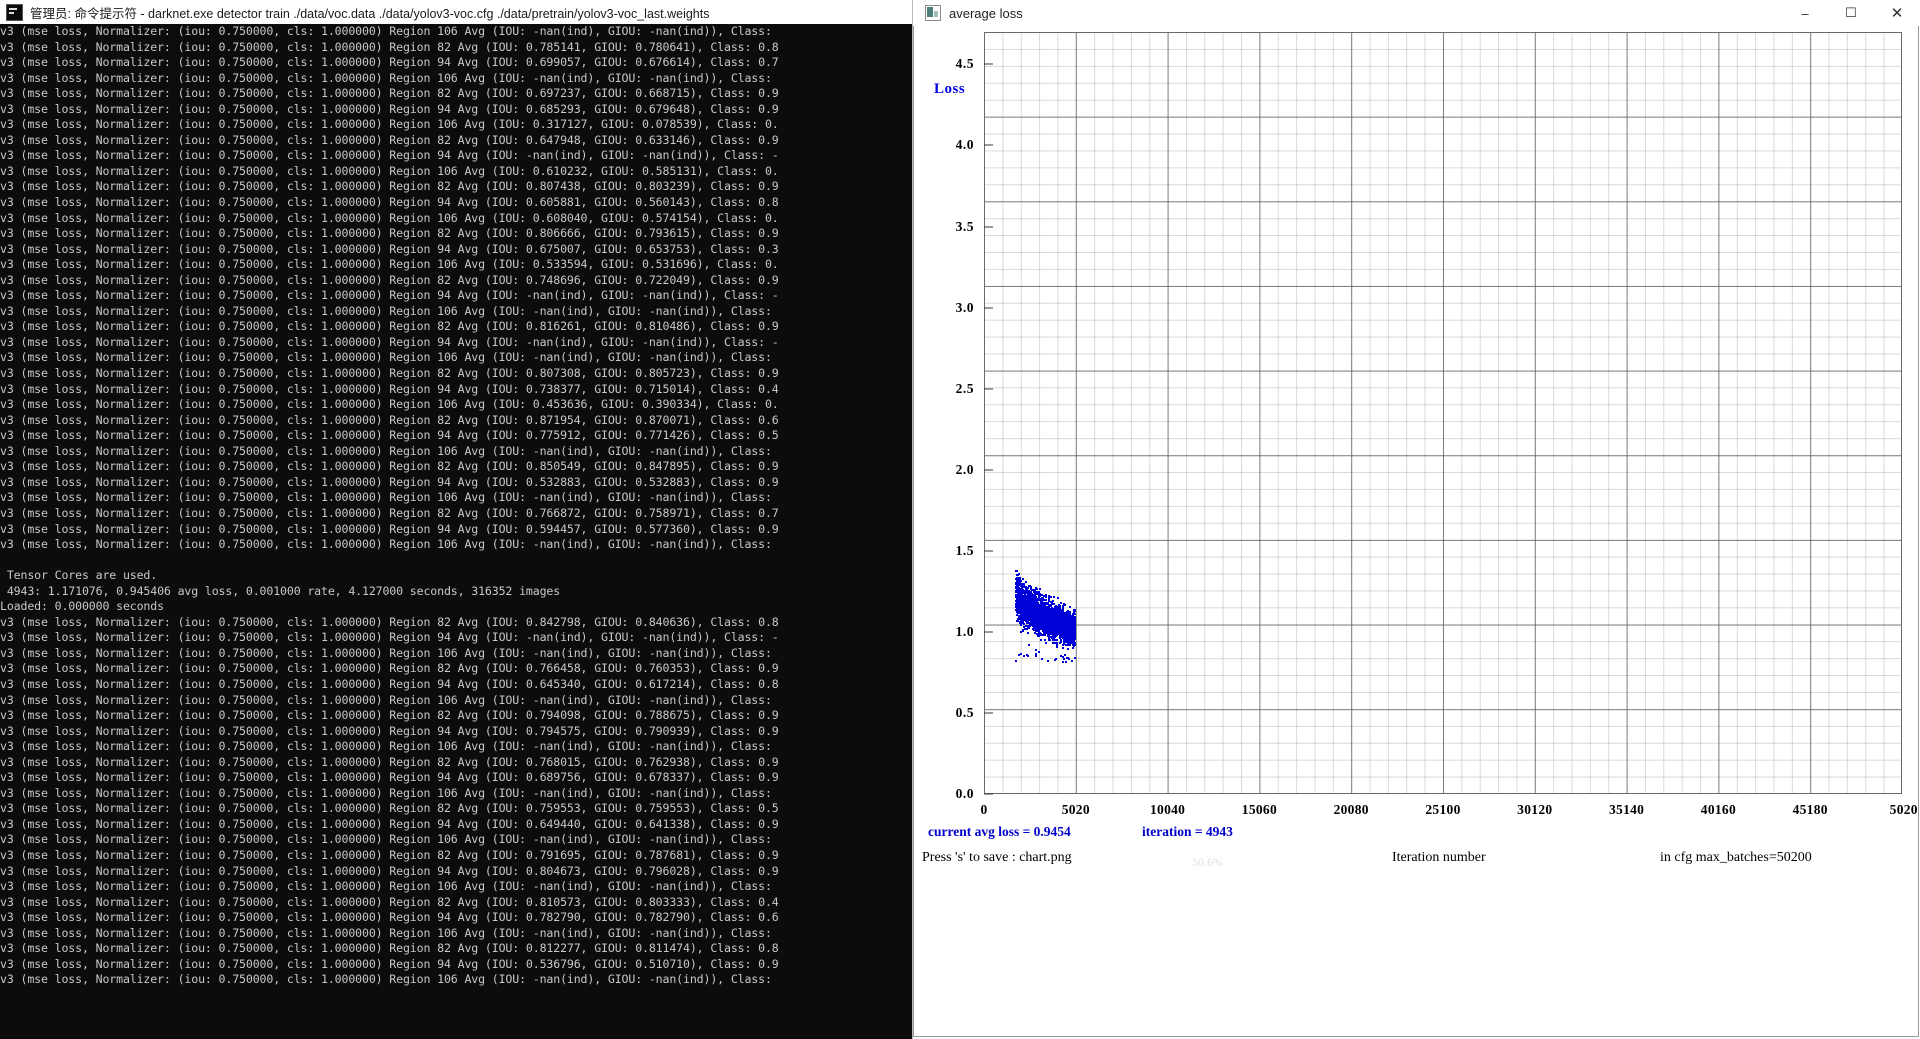  Describe the element at coordinates (964, 226) in the screenshot. I see `y-tick-label: 3.5` at that location.